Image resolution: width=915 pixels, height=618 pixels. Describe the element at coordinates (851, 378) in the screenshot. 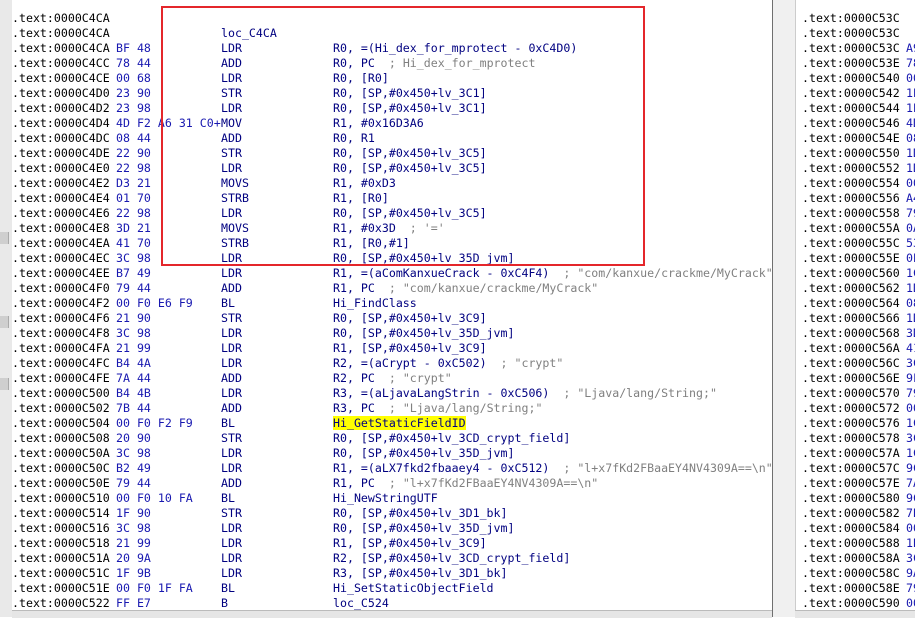

I see `address: .text:0000C56E` at that location.